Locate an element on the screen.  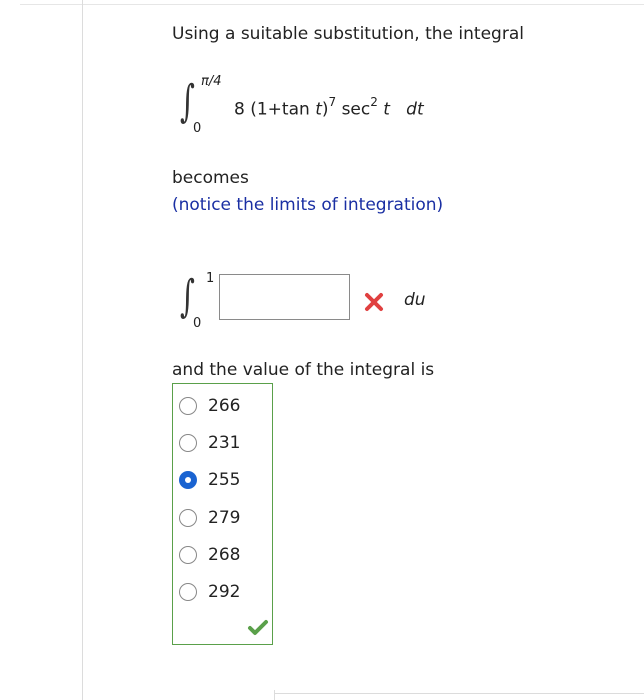
bottom-divider-tick is located at coordinates (274, 695).